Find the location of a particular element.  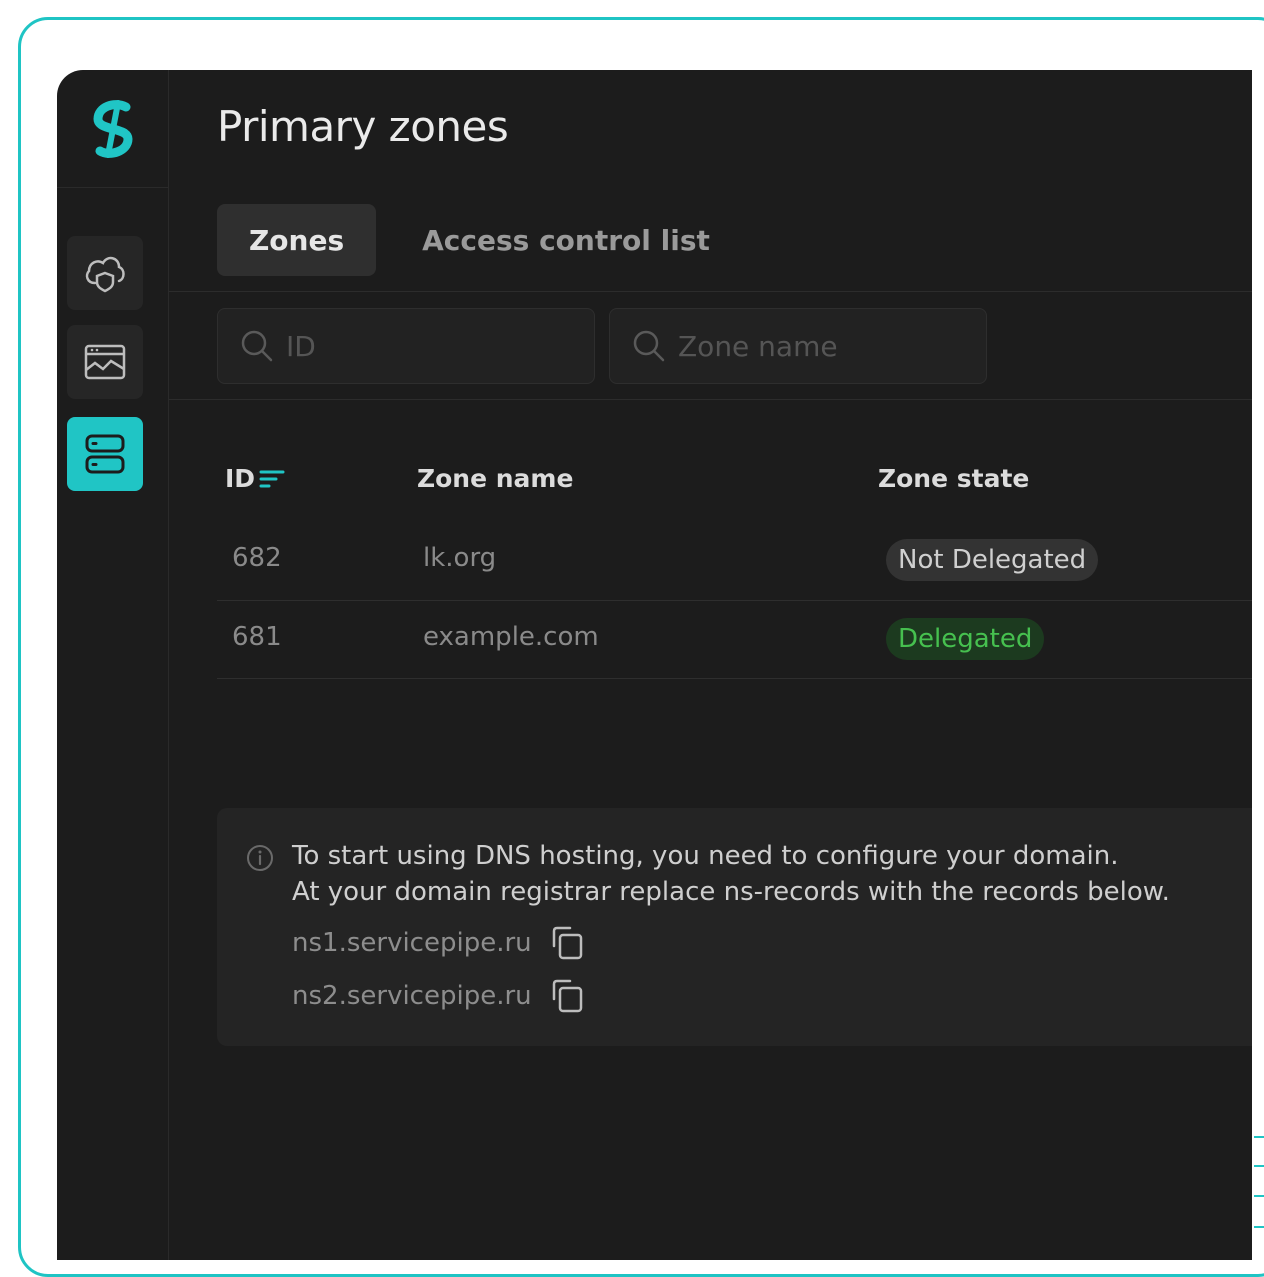

row-2-status-badge: Delegated is located at coordinates (965, 639).